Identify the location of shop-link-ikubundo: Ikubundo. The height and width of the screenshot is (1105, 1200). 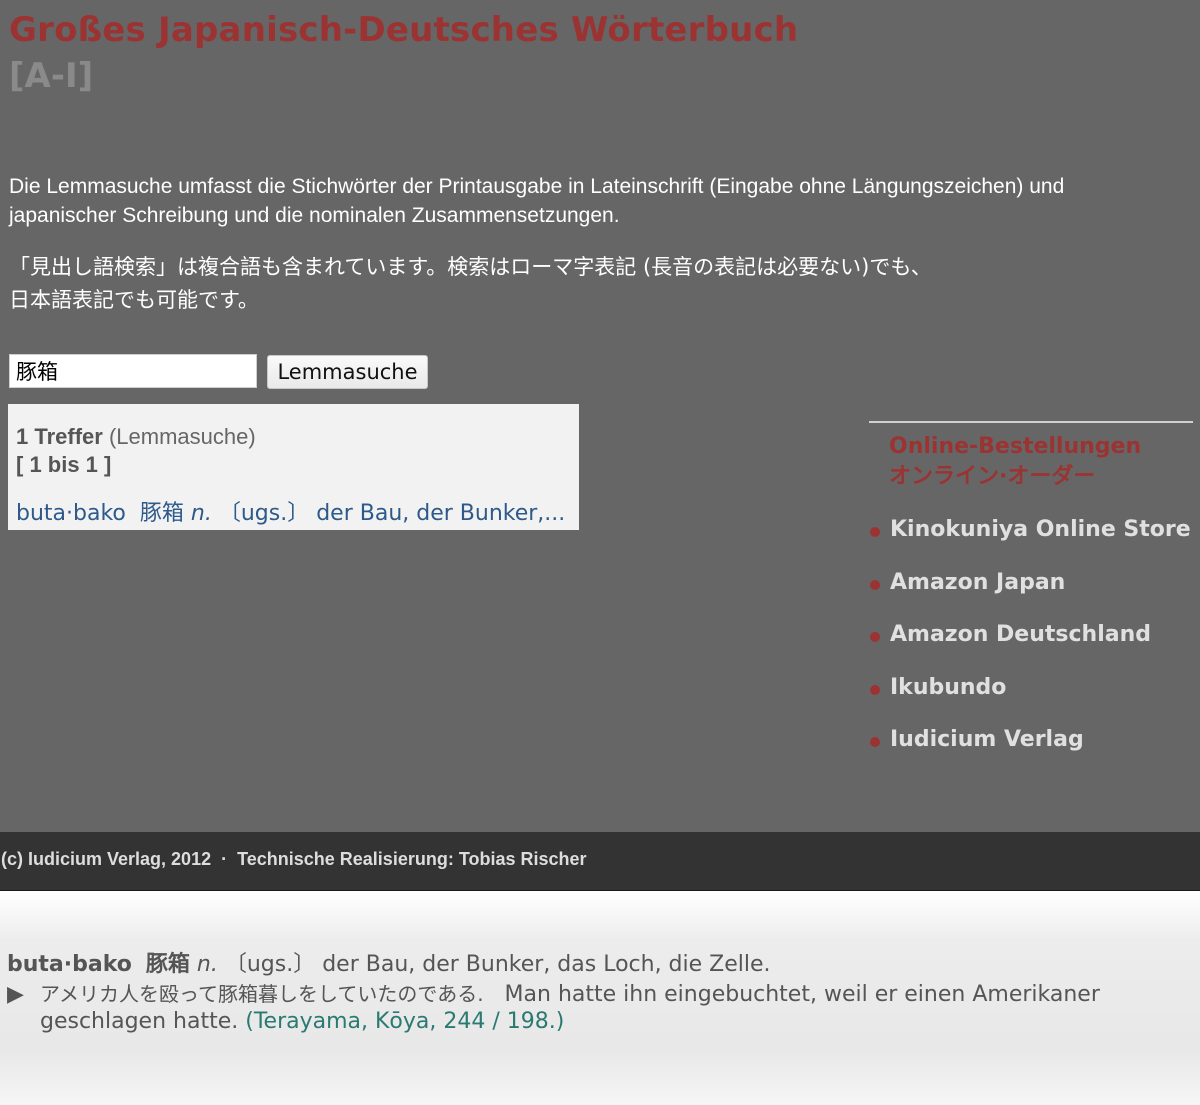
(948, 687).